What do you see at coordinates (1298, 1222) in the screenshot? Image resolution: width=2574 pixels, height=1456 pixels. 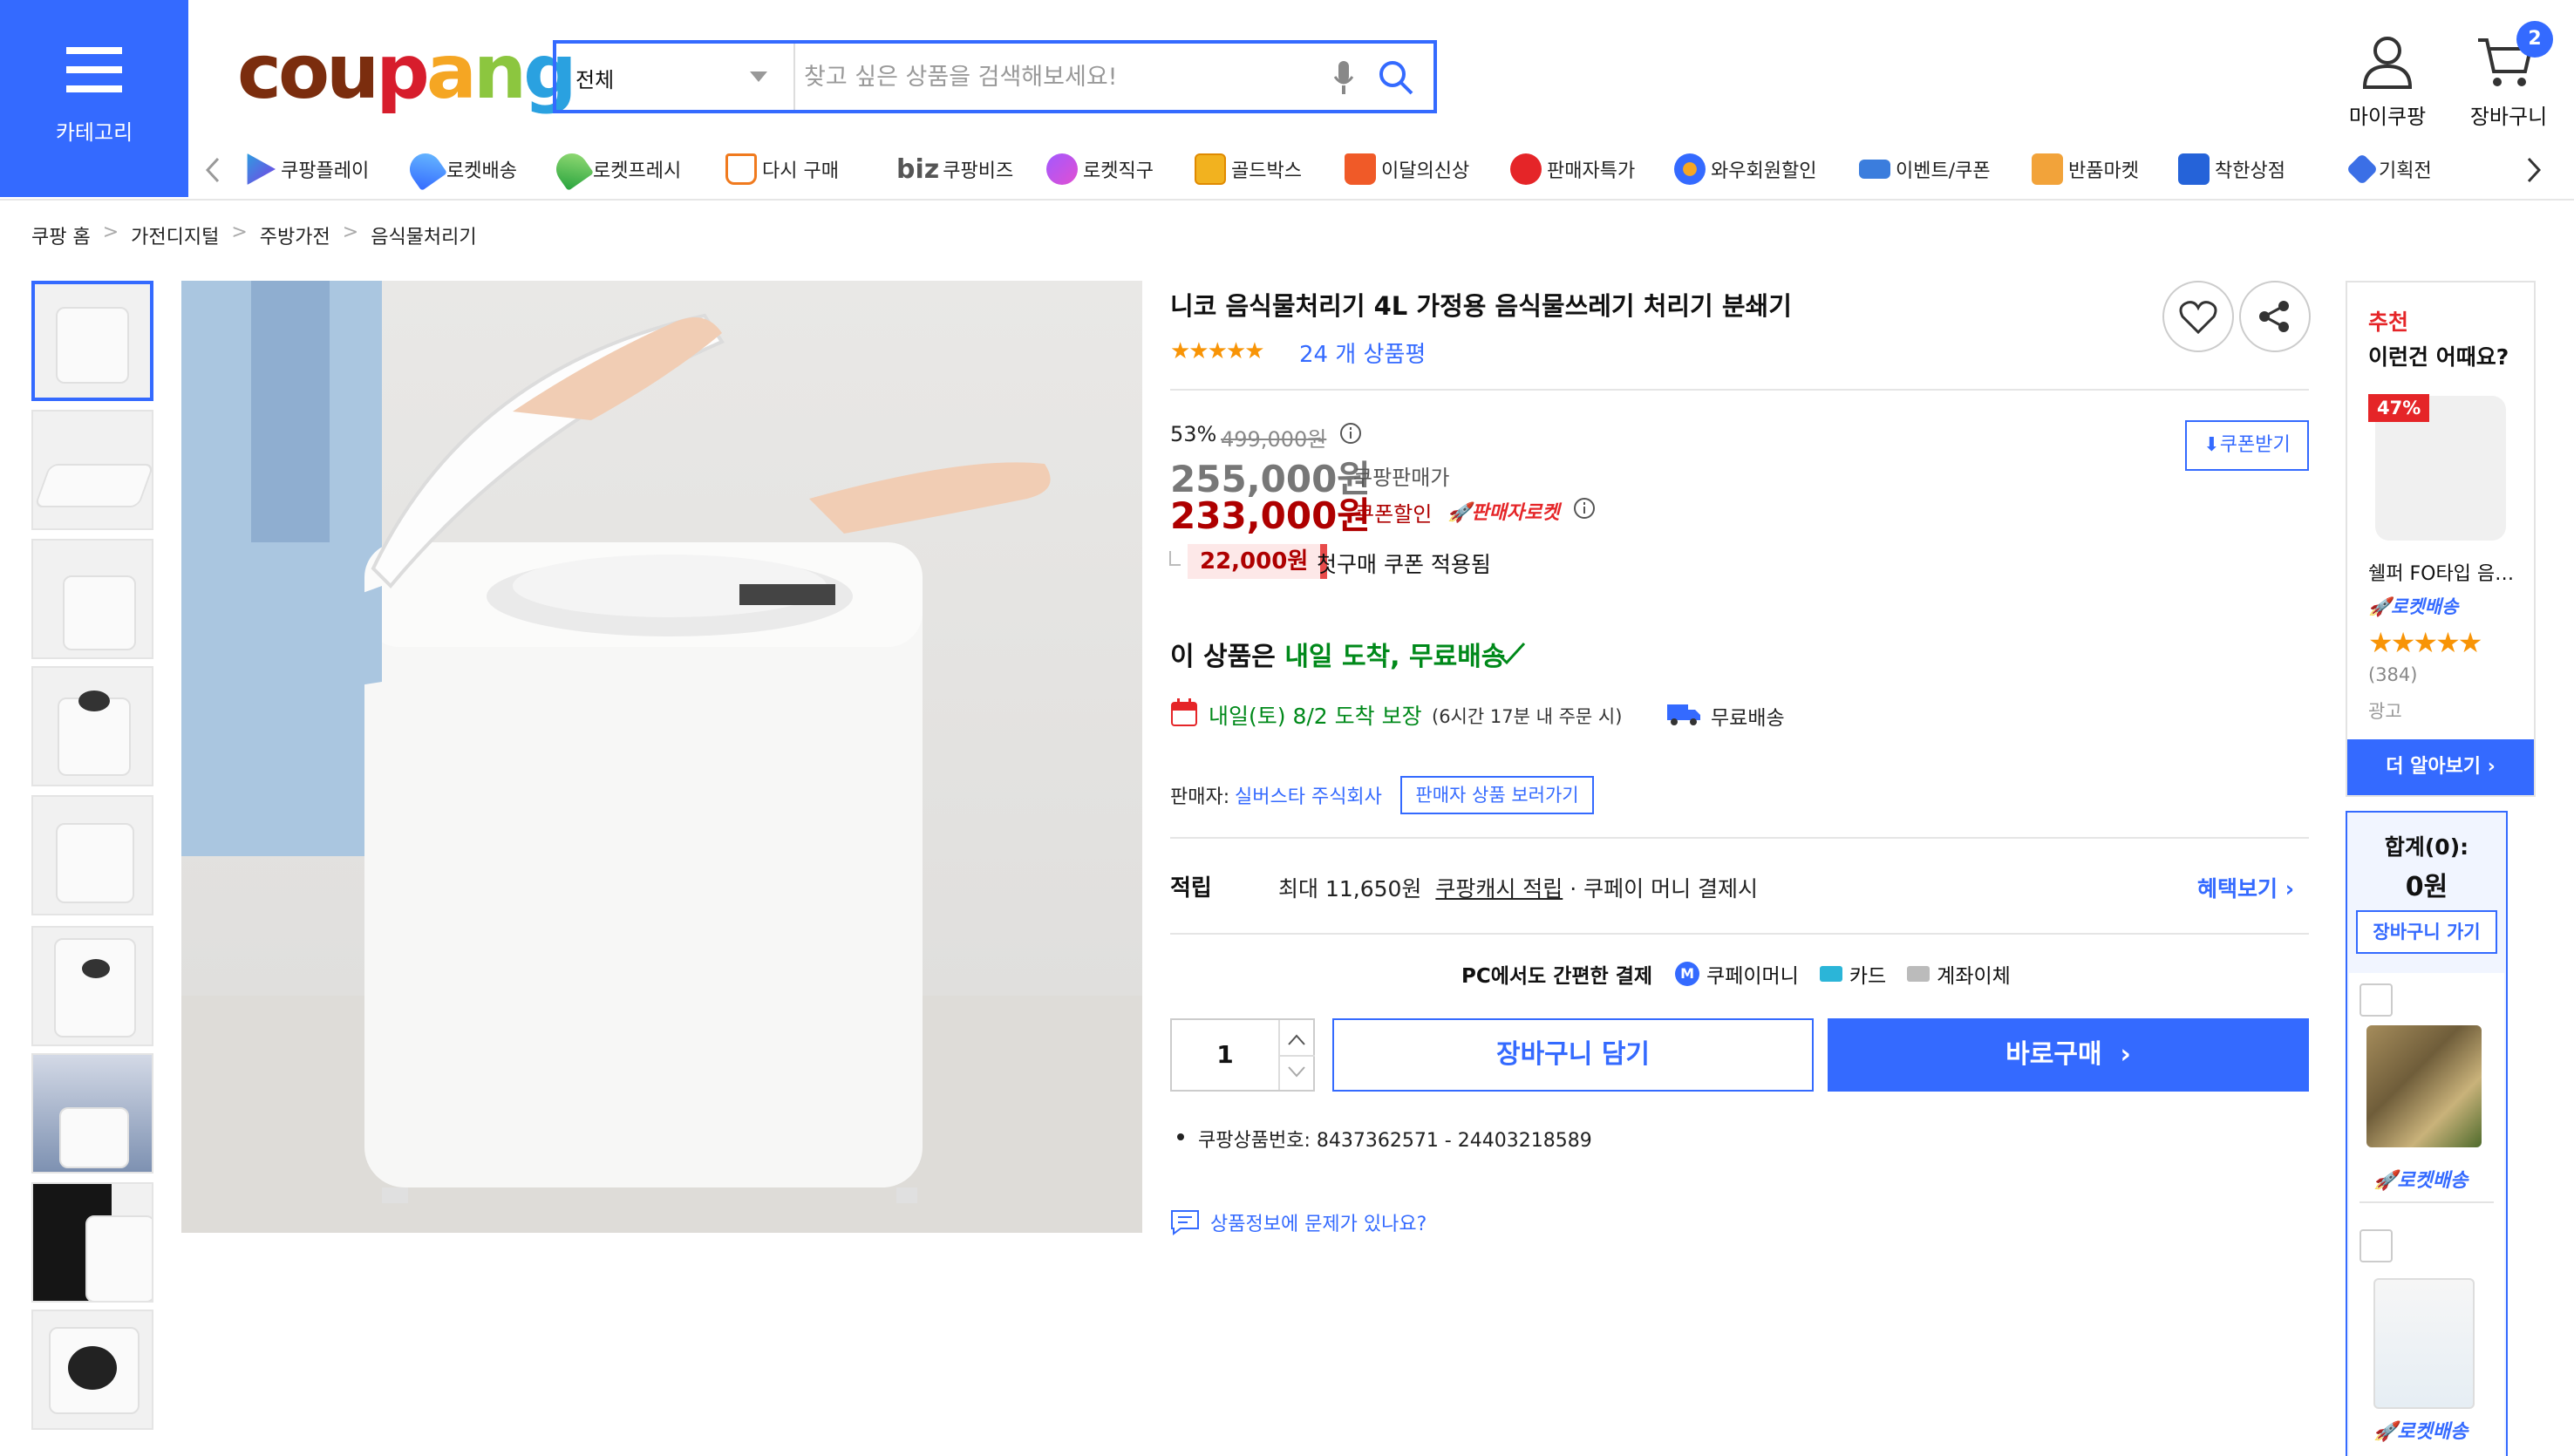 I see `report-issue-link: 상품정보에 문제가 있나요?` at bounding box center [1298, 1222].